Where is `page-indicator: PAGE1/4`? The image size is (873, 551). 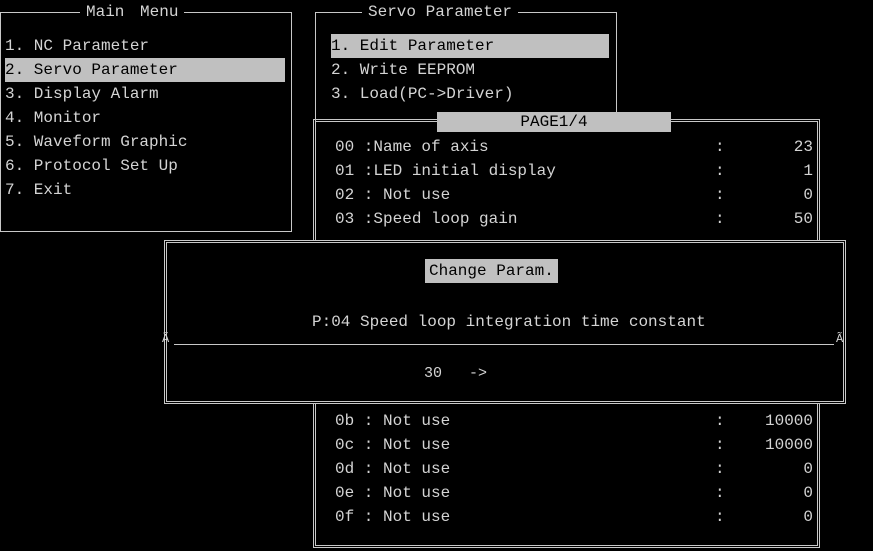
page-indicator: PAGE1/4 is located at coordinates (554, 122).